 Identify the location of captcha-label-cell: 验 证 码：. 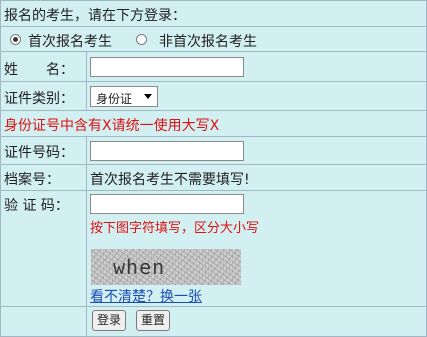
(44, 248).